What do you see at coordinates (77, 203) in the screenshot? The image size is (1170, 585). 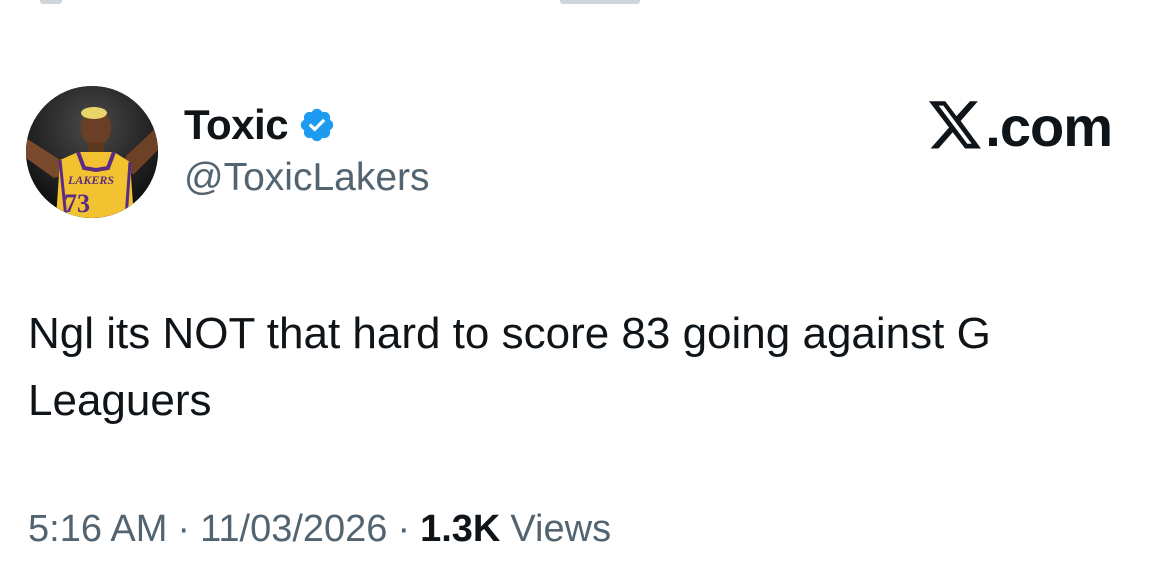 I see `svg-text: 73` at bounding box center [77, 203].